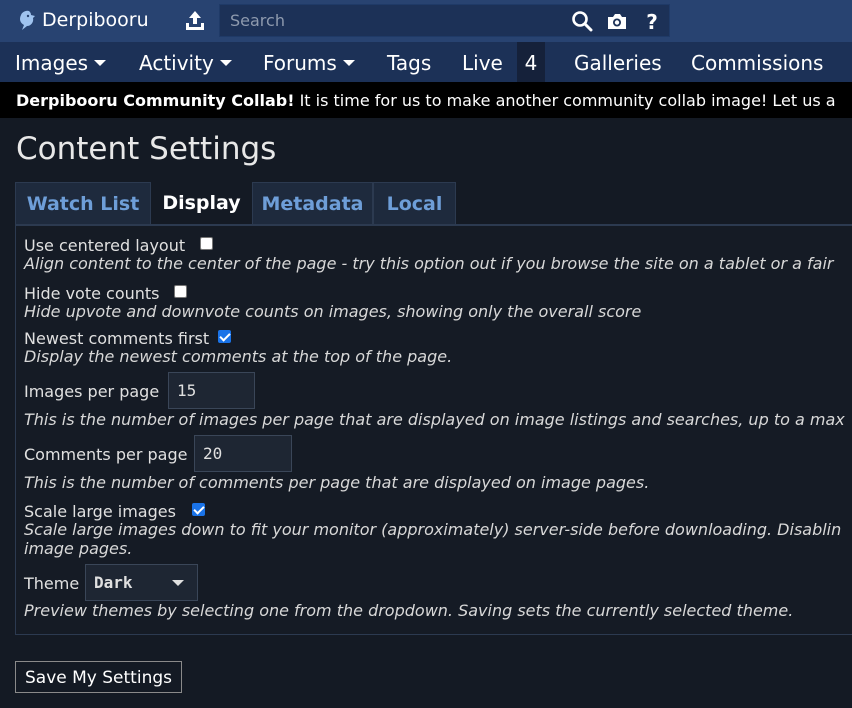  I want to click on nav-activity: Activity, so click(185, 62).